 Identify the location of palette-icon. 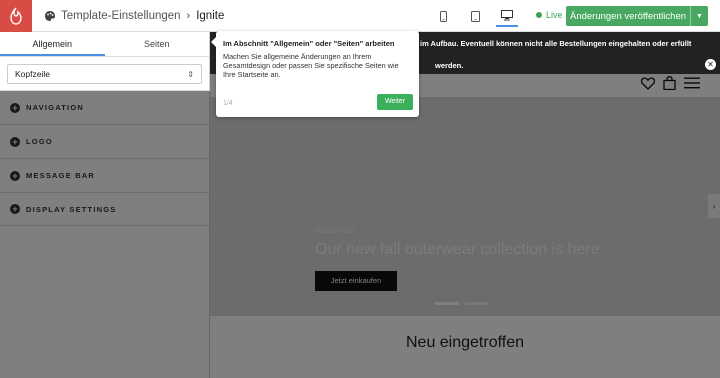
(50, 16).